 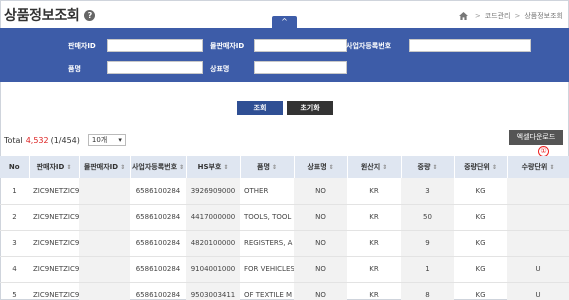 I want to click on product-name-input, so click(x=155, y=67).